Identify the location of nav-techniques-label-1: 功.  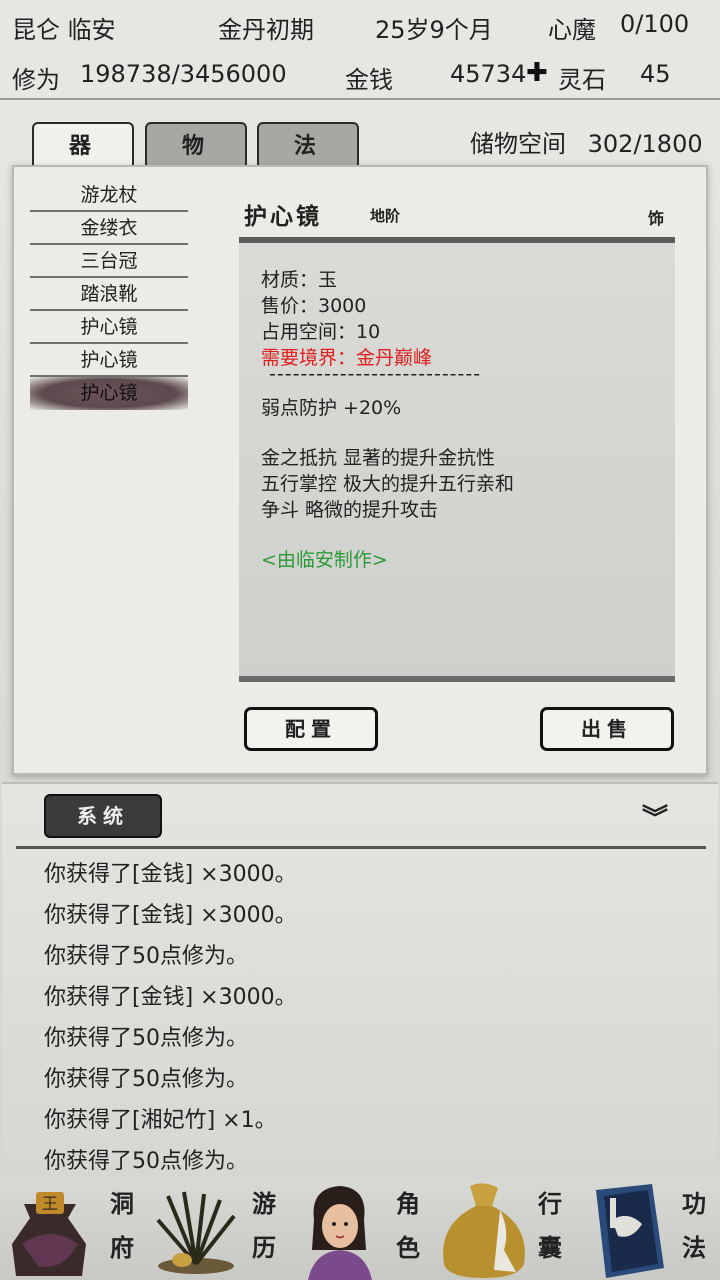
(694, 1203).